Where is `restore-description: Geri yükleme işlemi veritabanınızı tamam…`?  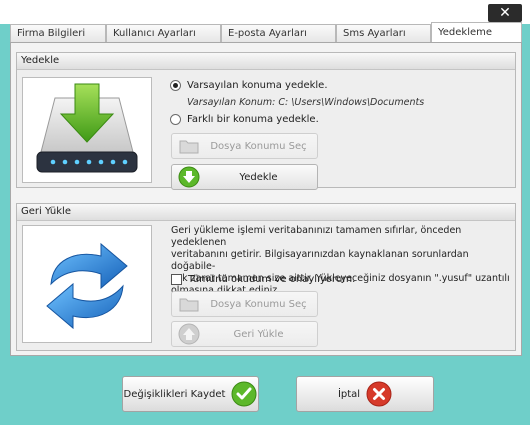
restore-description: Geri yükleme işlemi veritabanınızı tamam… is located at coordinates (340, 260).